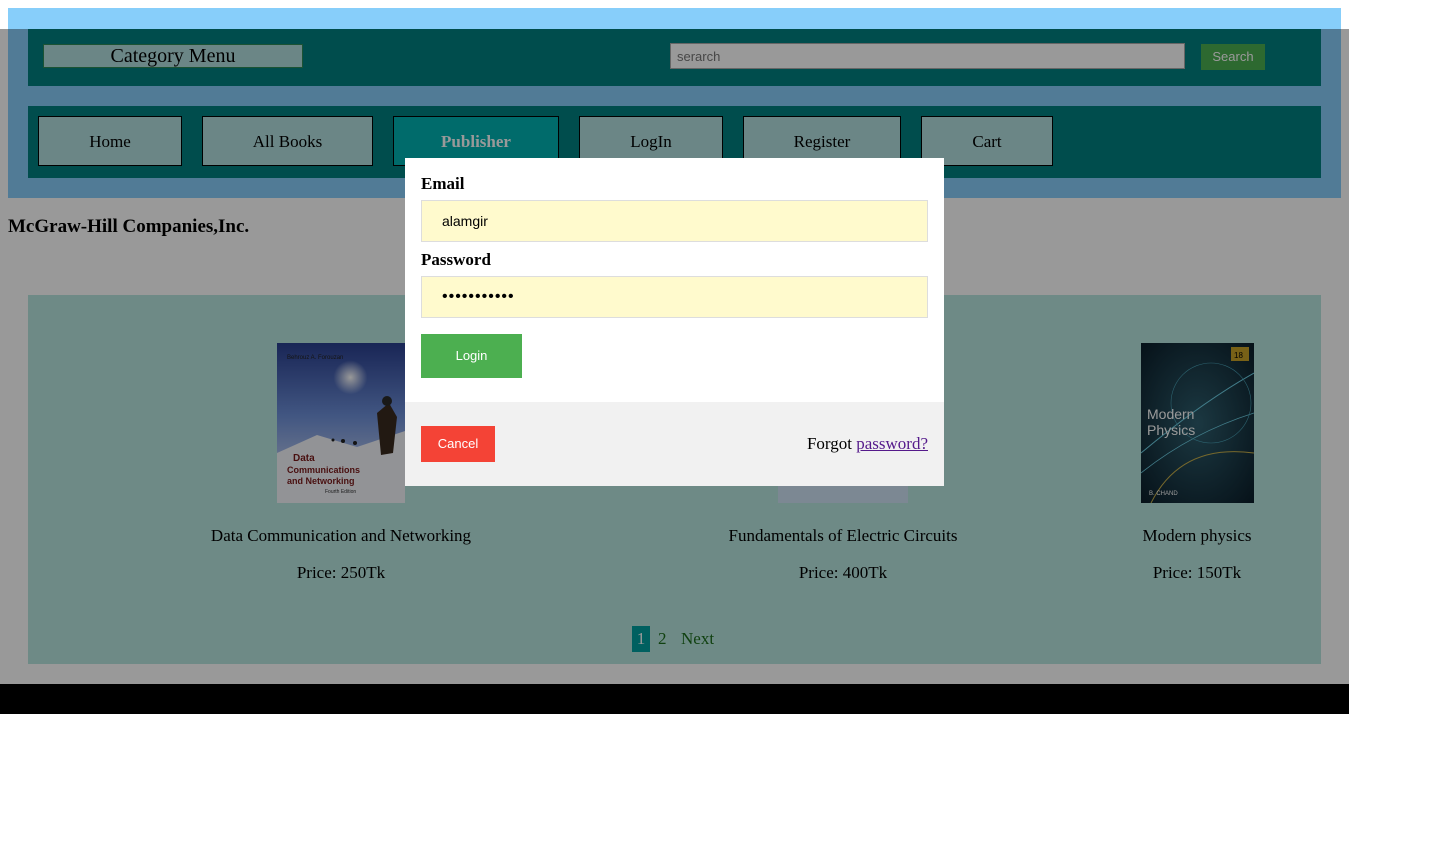  What do you see at coordinates (674, 444) in the screenshot?
I see `modal-footer: Cancel Forgot password?` at bounding box center [674, 444].